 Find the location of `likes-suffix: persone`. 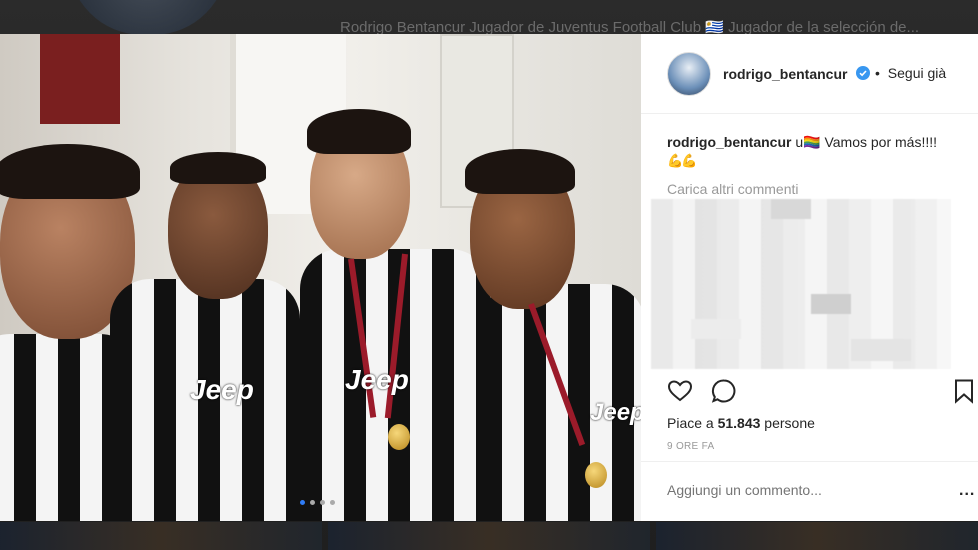

likes-suffix: persone is located at coordinates (787, 423).